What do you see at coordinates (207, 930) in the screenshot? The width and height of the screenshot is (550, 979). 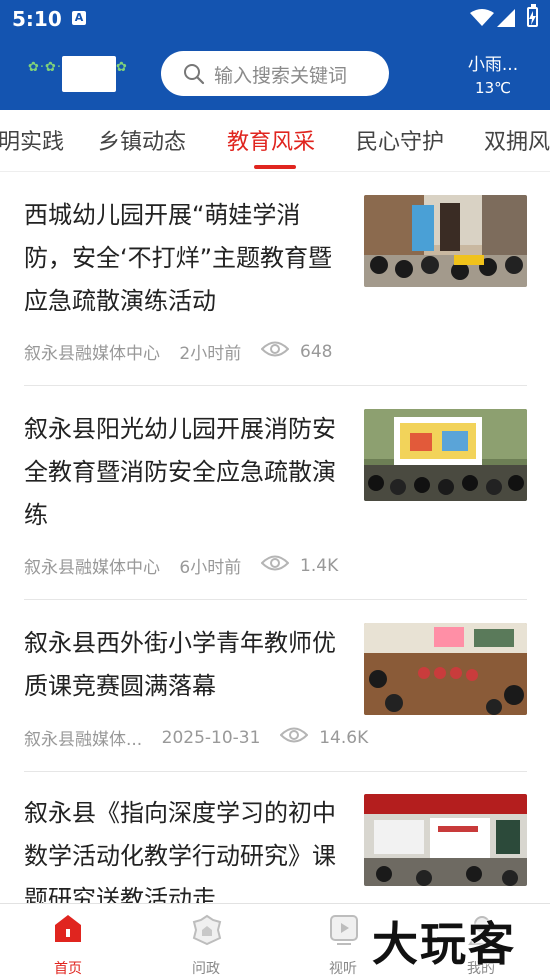 I see `ask-icon` at bounding box center [207, 930].